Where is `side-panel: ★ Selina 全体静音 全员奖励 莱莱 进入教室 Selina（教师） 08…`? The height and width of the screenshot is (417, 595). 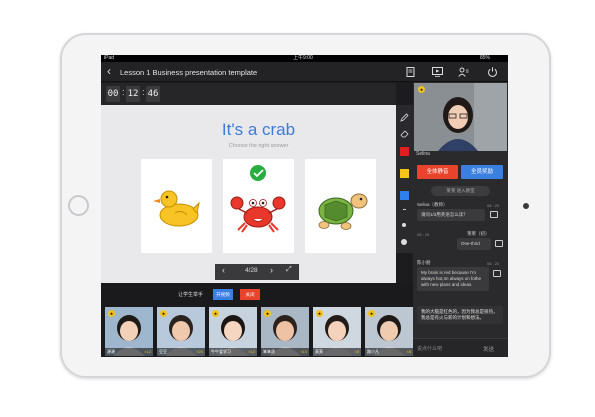 side-panel: ★ Selina 全体静音 全员奖励 莱莱 进入教室 Selina（教师） 08… is located at coordinates (460, 219).